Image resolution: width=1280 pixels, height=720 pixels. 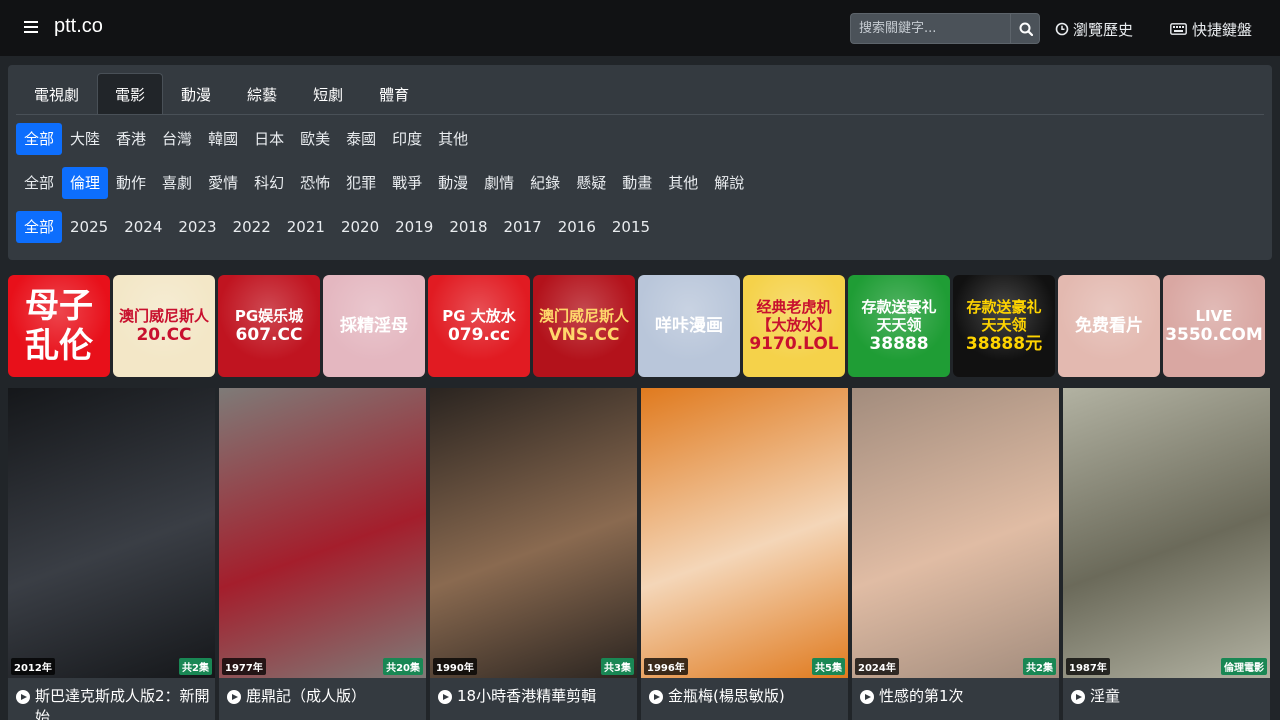 I want to click on year-chip: 全部, so click(x=39, y=227).